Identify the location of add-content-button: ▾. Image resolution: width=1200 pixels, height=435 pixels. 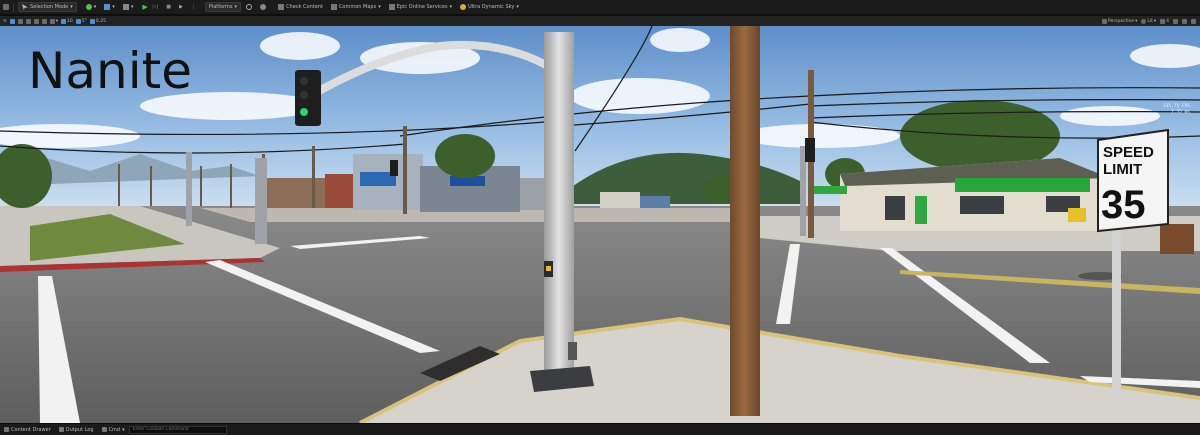
(91, 7).